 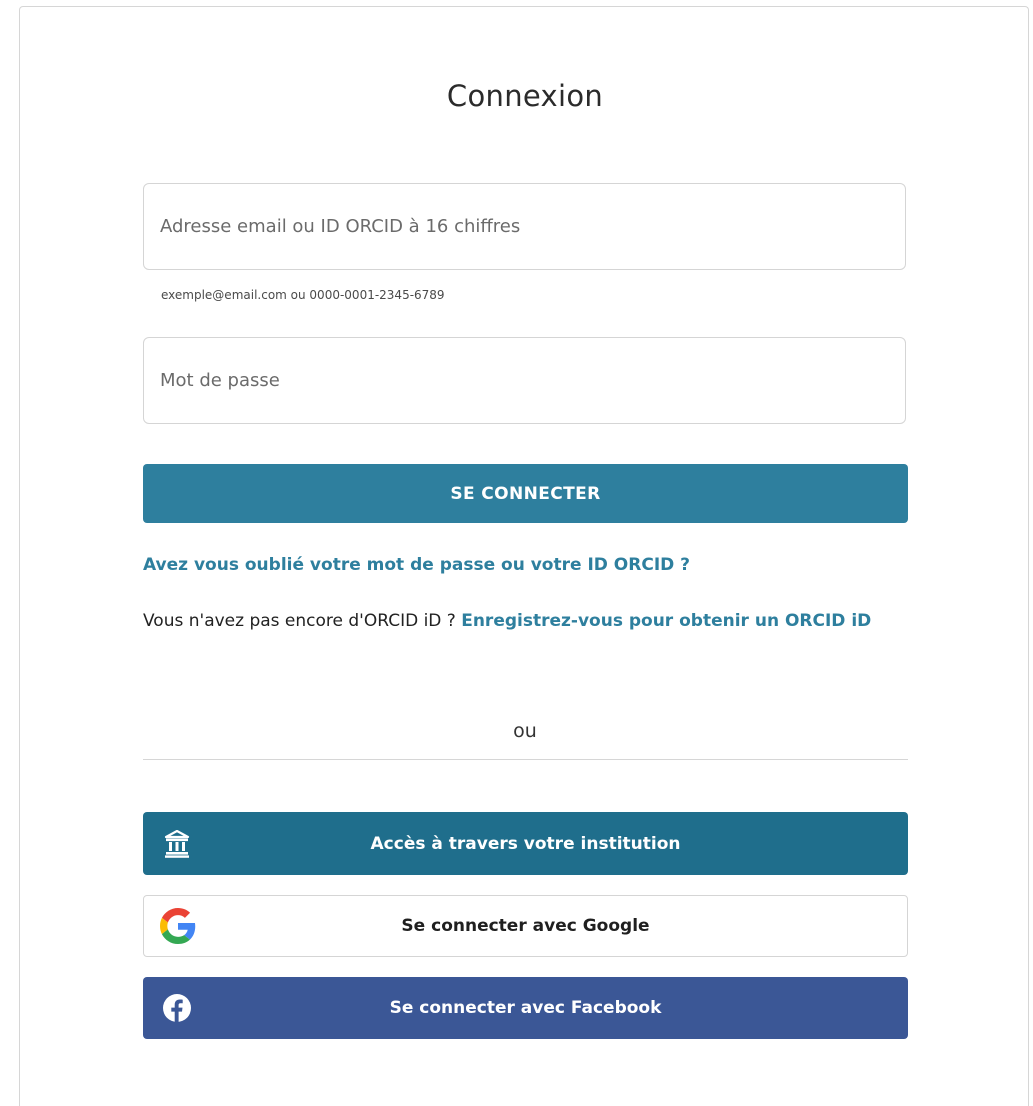 What do you see at coordinates (178, 926) in the screenshot?
I see `google-logo-icon` at bounding box center [178, 926].